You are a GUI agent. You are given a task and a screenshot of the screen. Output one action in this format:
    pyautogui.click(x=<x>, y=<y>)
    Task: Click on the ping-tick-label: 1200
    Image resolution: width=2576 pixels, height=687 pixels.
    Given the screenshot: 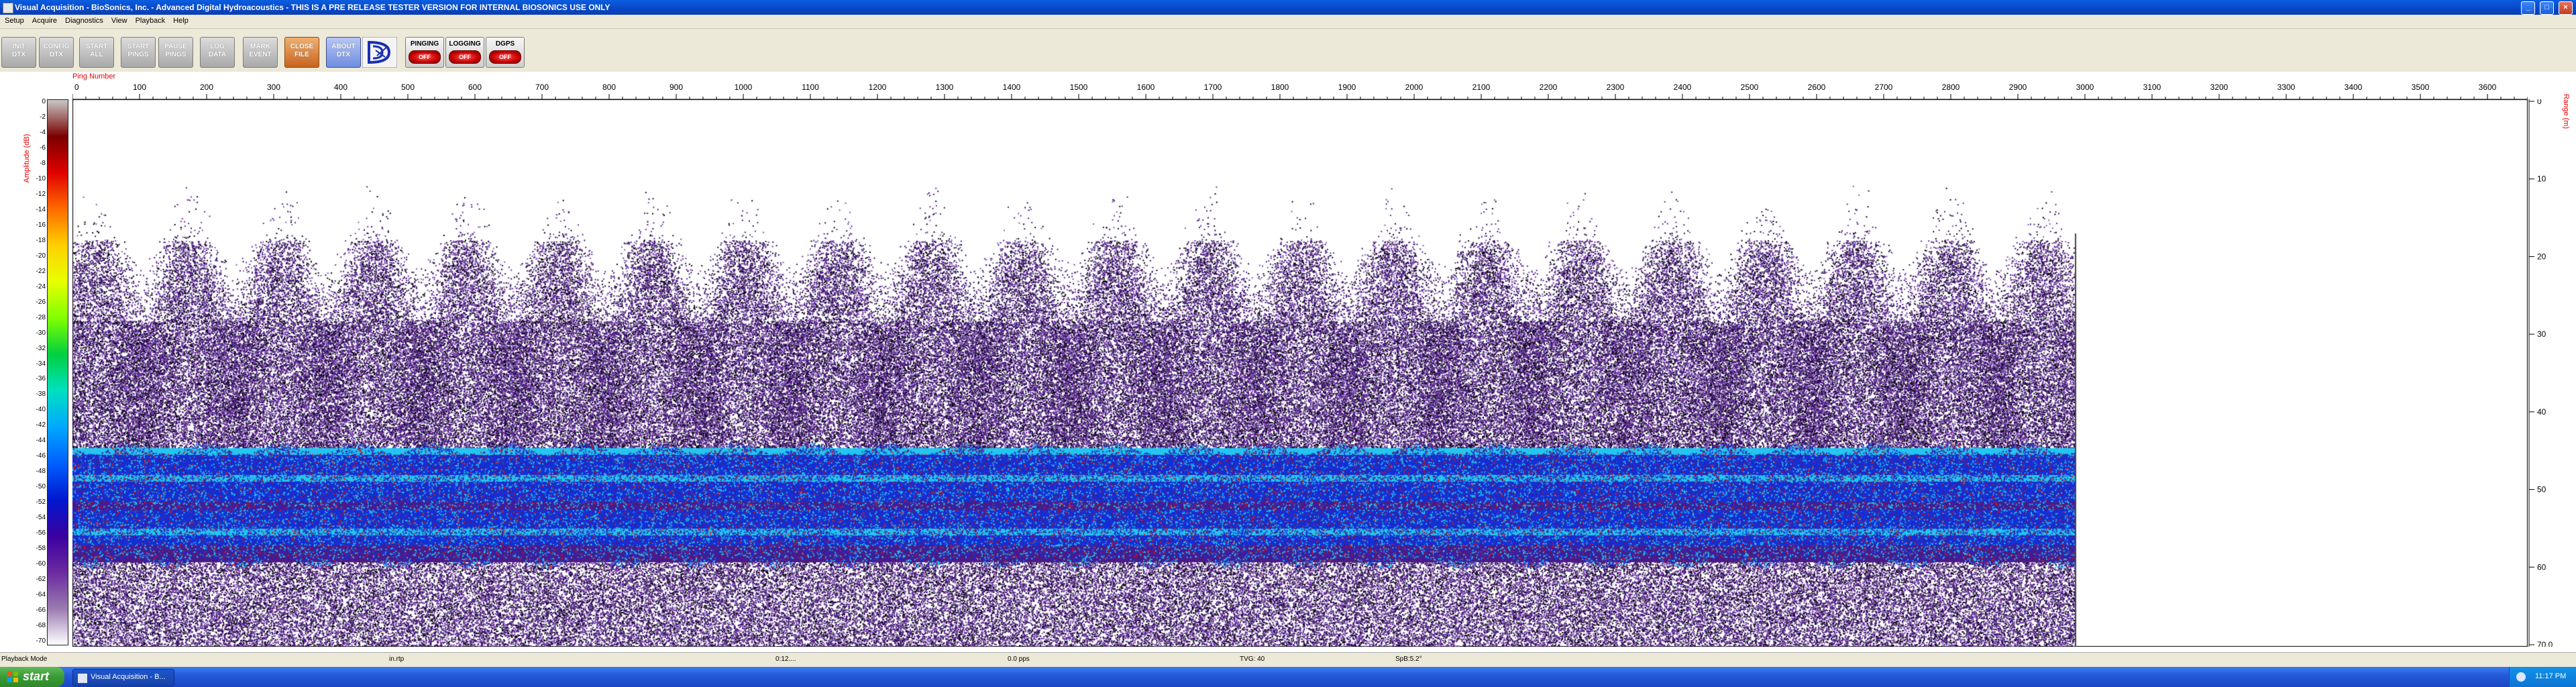 What is the action you would take?
    pyautogui.click(x=878, y=87)
    